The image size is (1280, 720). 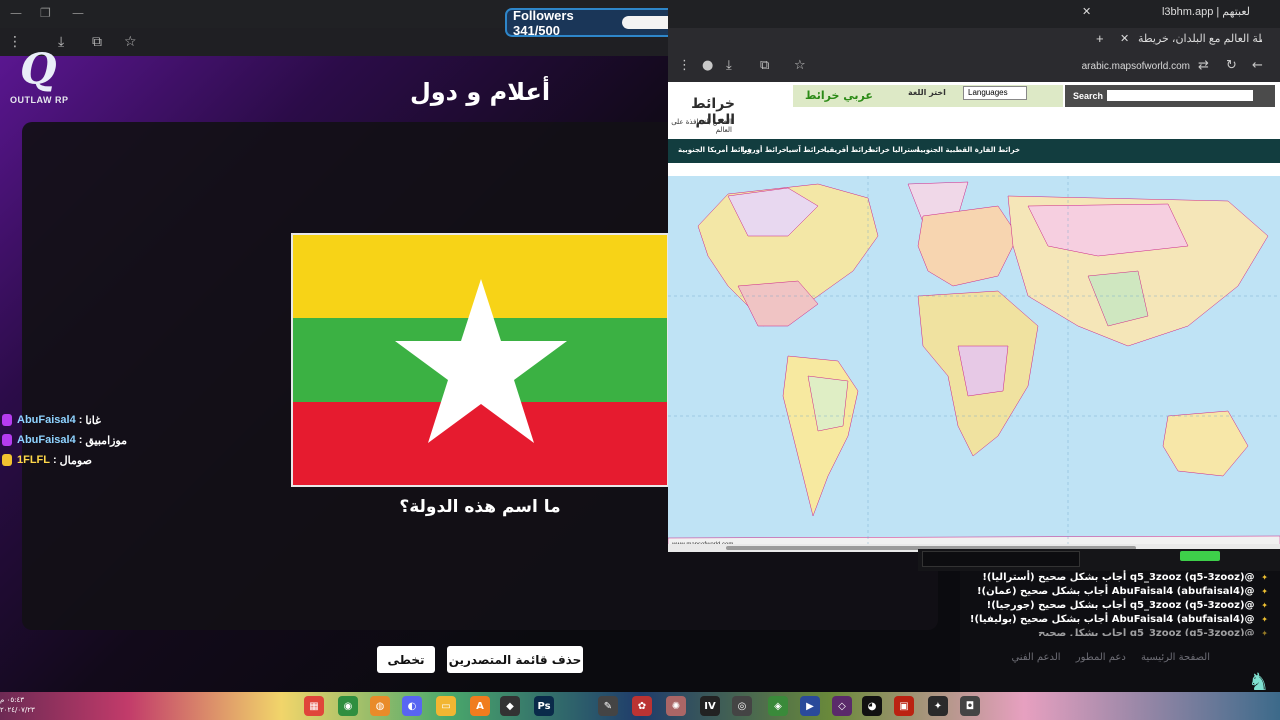 I want to click on system-clock: ٠٥:٤٣ م ٢٠٢٤/٠٧/٢٣, so click(x=17, y=705).